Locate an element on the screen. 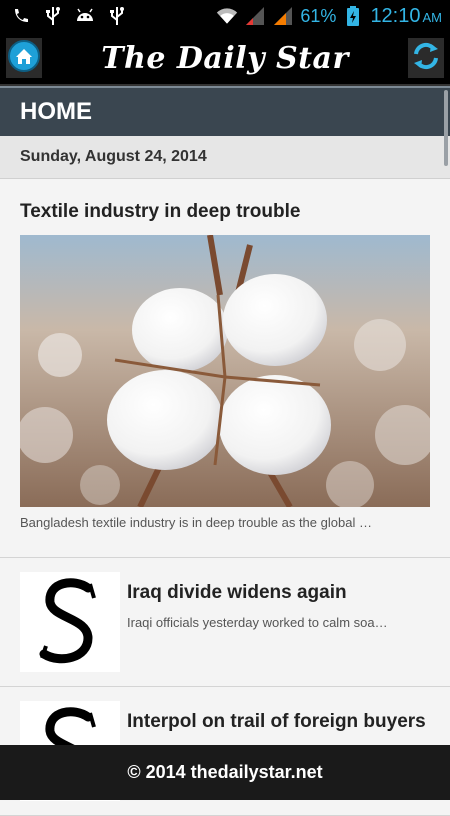 Image resolution: width=450 pixels, height=816 pixels. refresh-button is located at coordinates (426, 58).